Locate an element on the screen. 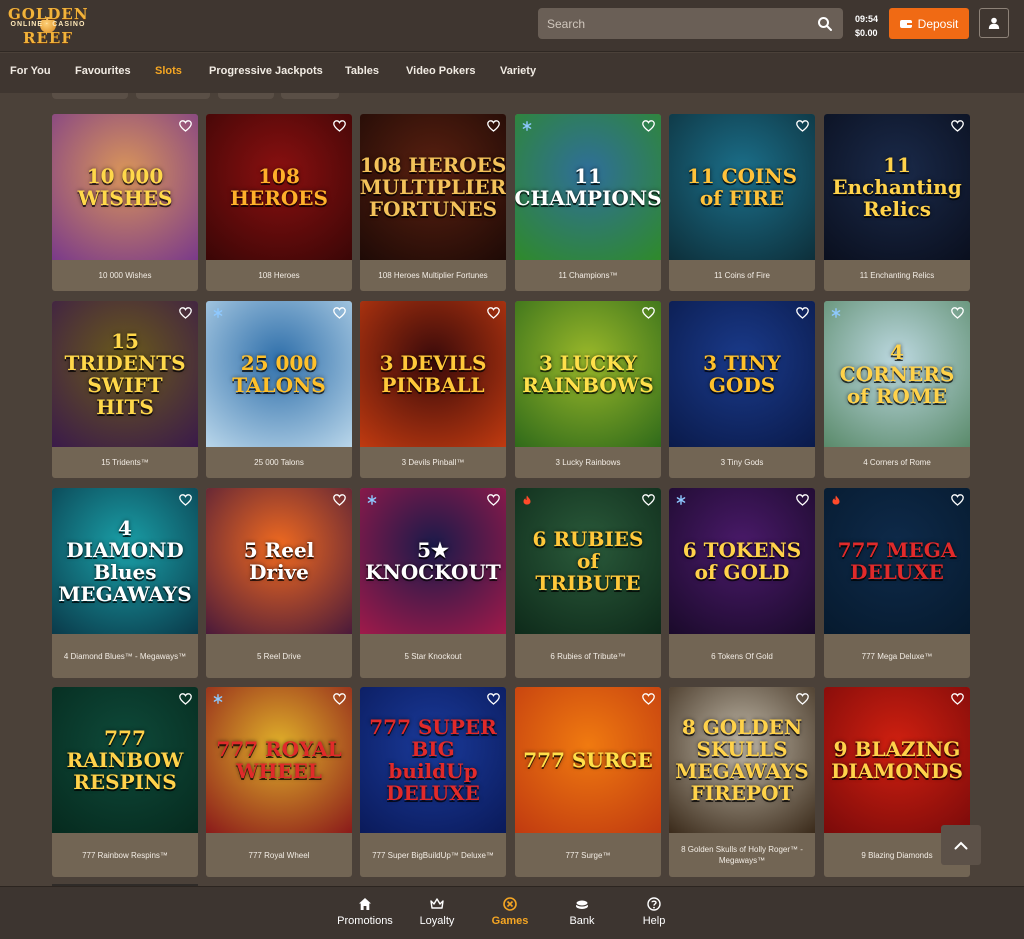 The width and height of the screenshot is (1024, 939). bottom-nav-help: Help is located at coordinates (654, 912).